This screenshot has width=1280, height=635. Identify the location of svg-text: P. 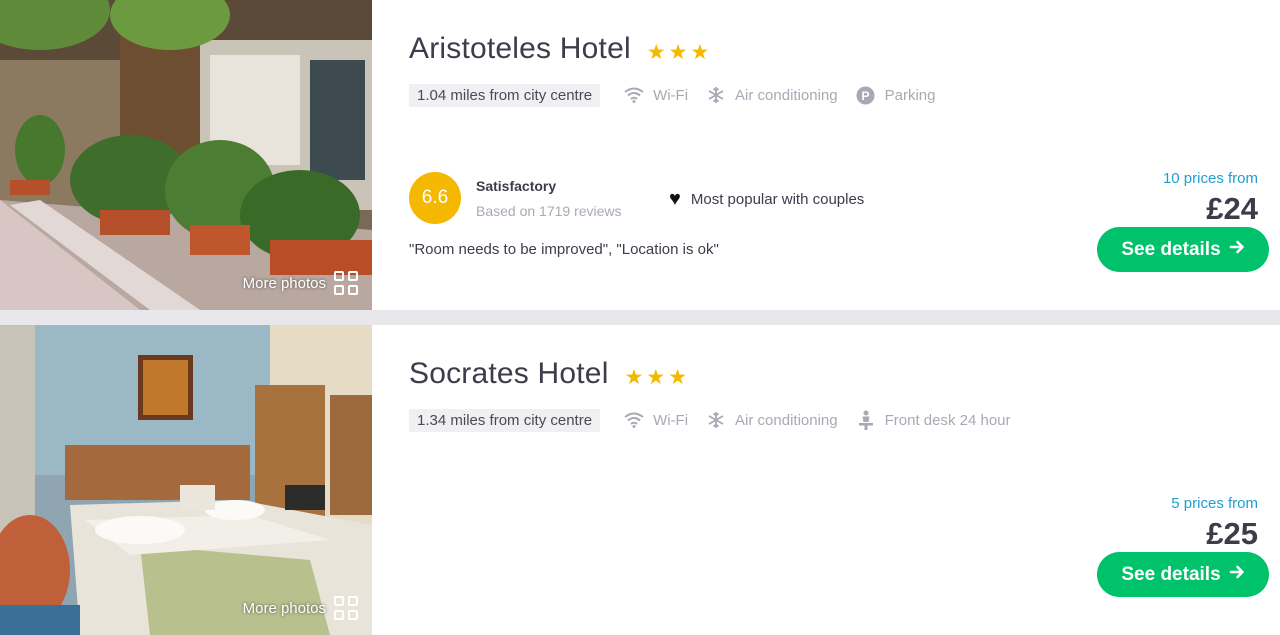
(866, 96).